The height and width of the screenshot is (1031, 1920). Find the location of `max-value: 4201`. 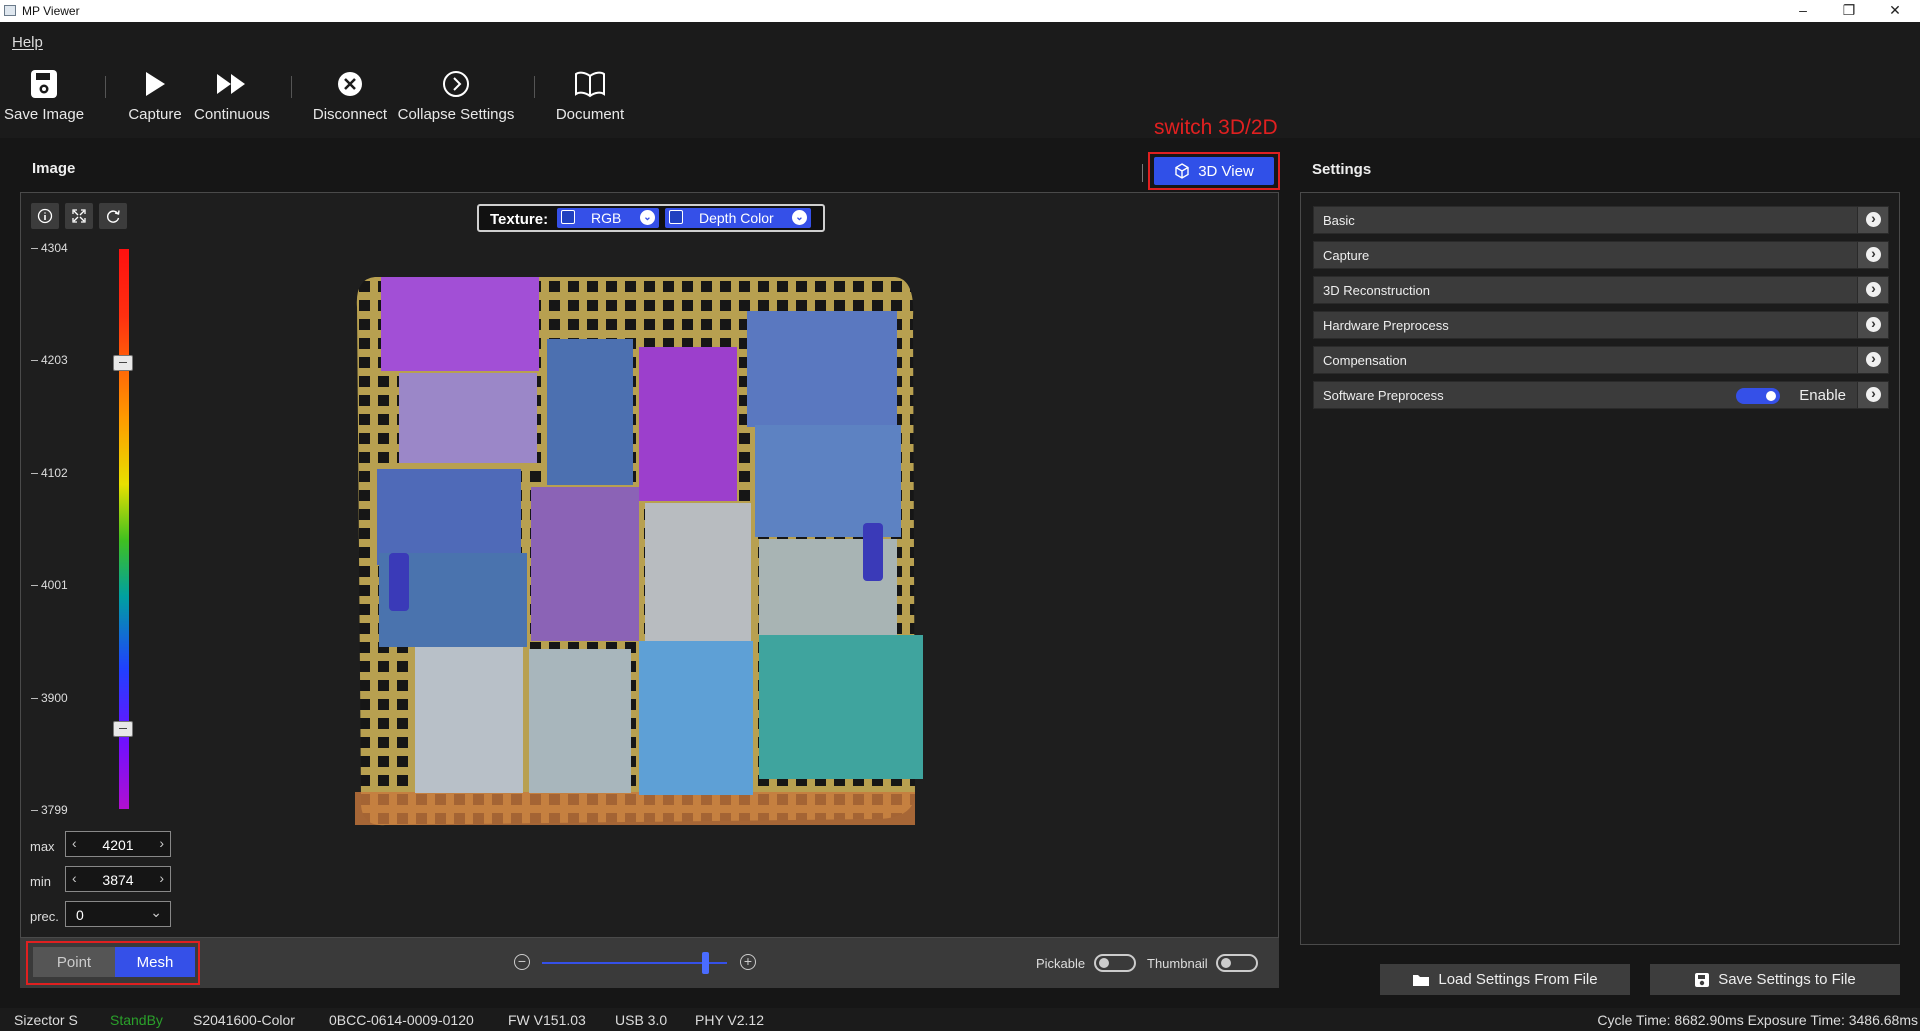

max-value: 4201 is located at coordinates (118, 845).